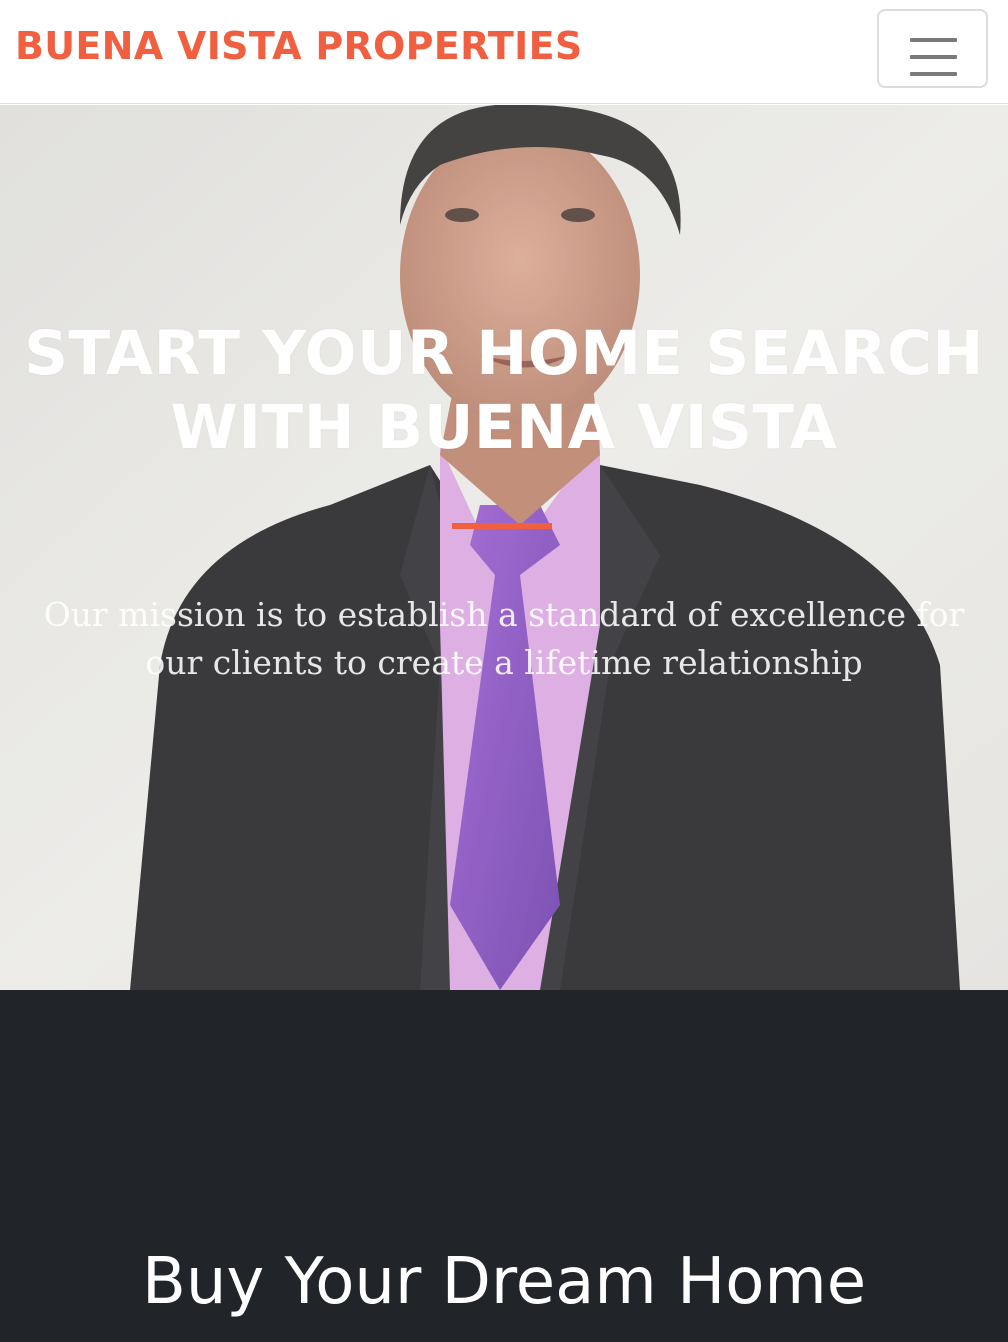 The image size is (1008, 1342). What do you see at coordinates (502, 526) in the screenshot?
I see `hero-divider` at bounding box center [502, 526].